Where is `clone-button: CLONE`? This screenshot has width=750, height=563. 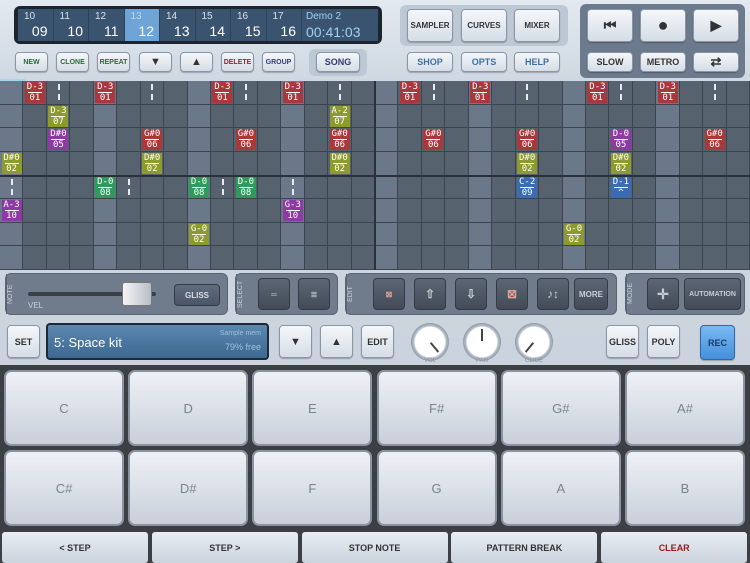 clone-button: CLONE is located at coordinates (72, 62).